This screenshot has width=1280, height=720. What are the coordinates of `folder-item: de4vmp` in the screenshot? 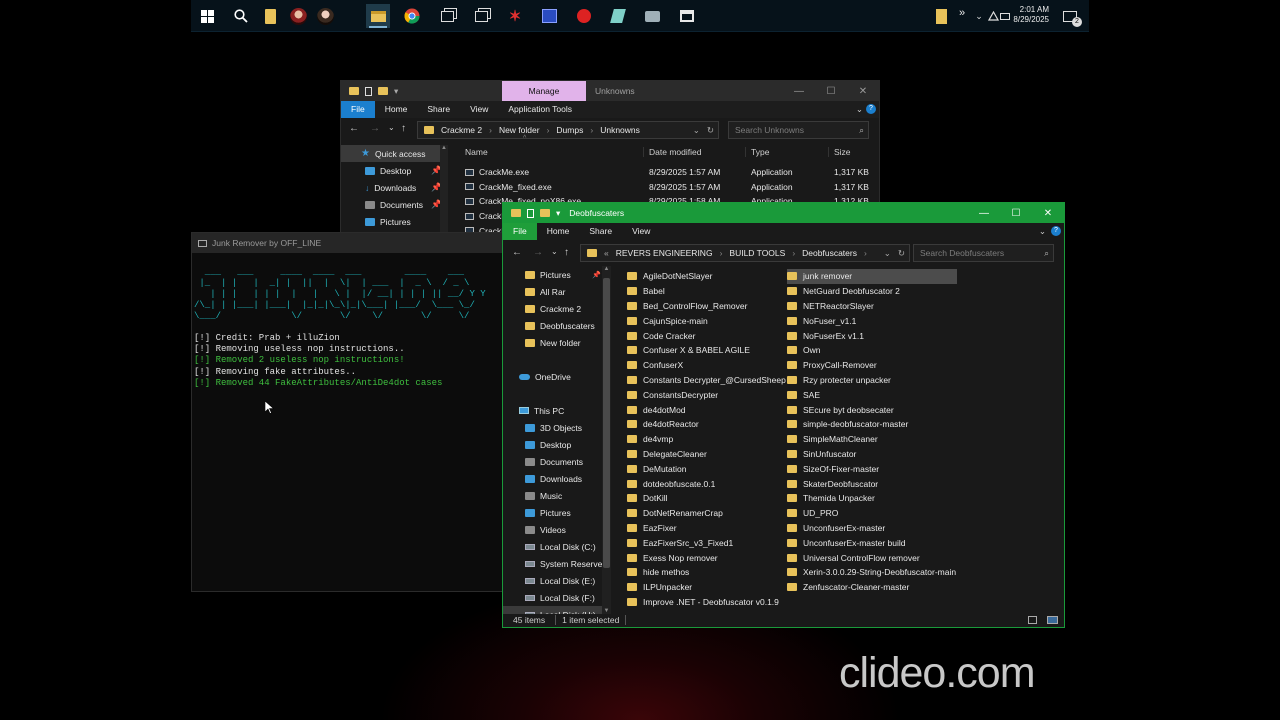 It's located at (707, 439).